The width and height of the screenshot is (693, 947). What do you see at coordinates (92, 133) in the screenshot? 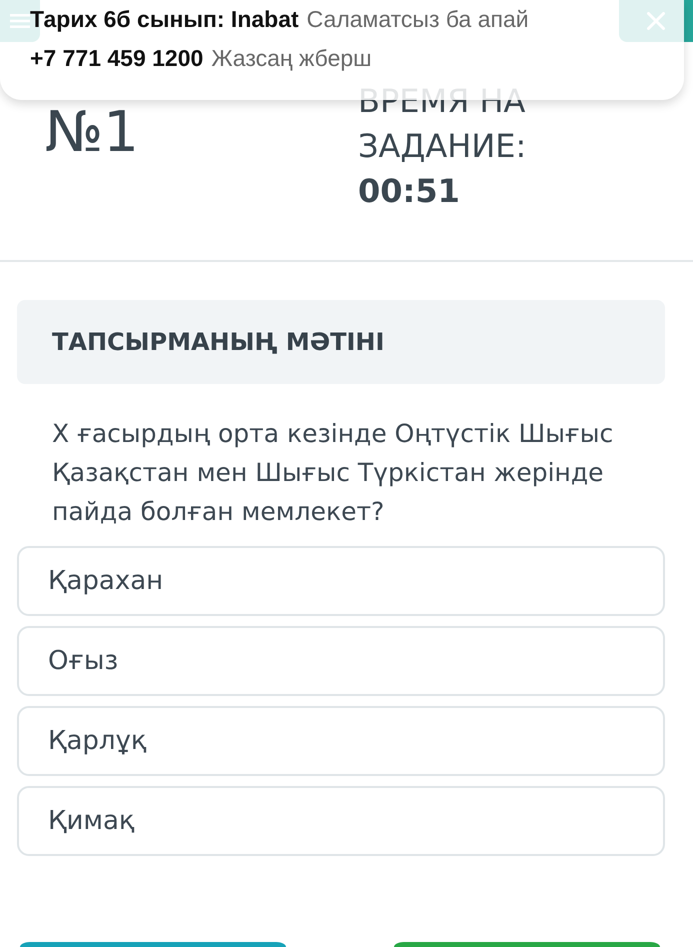
I see `task-number: №1` at bounding box center [92, 133].